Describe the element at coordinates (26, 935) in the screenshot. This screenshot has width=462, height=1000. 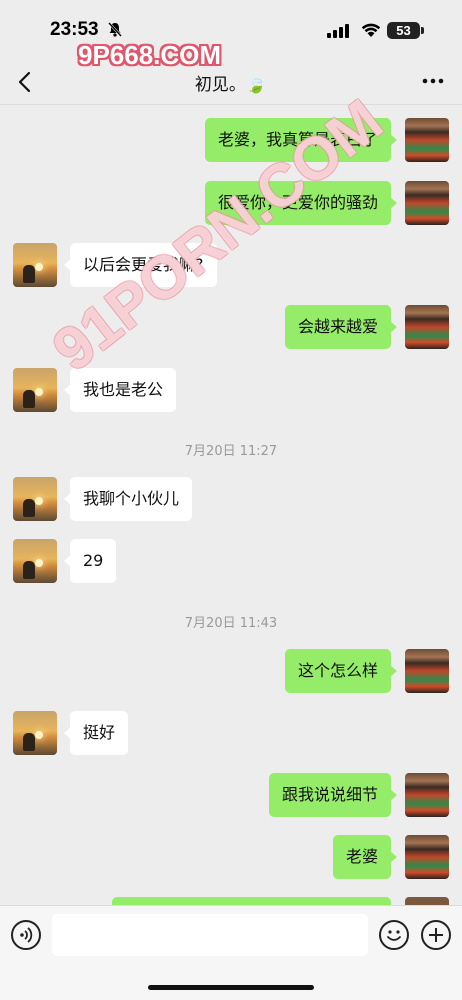
I see `voice-icon` at that location.